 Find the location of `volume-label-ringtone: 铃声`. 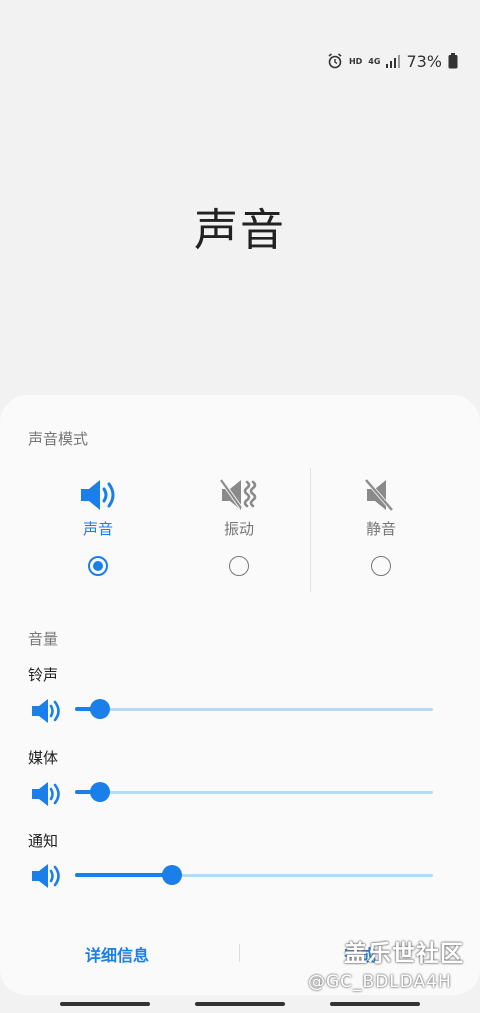

volume-label-ringtone: 铃声 is located at coordinates (43, 675).